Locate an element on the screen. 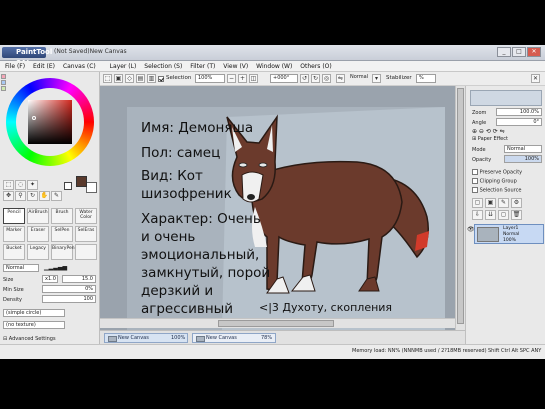 This screenshot has height=409, width=545. saturation-value-square is located at coordinates (50, 122).